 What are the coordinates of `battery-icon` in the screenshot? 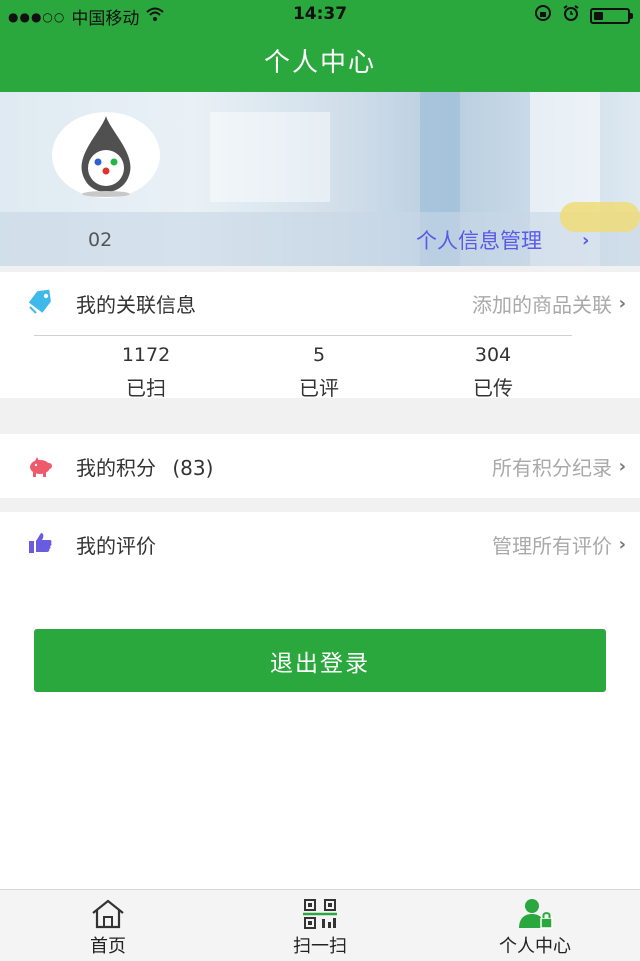 It's located at (611, 15).